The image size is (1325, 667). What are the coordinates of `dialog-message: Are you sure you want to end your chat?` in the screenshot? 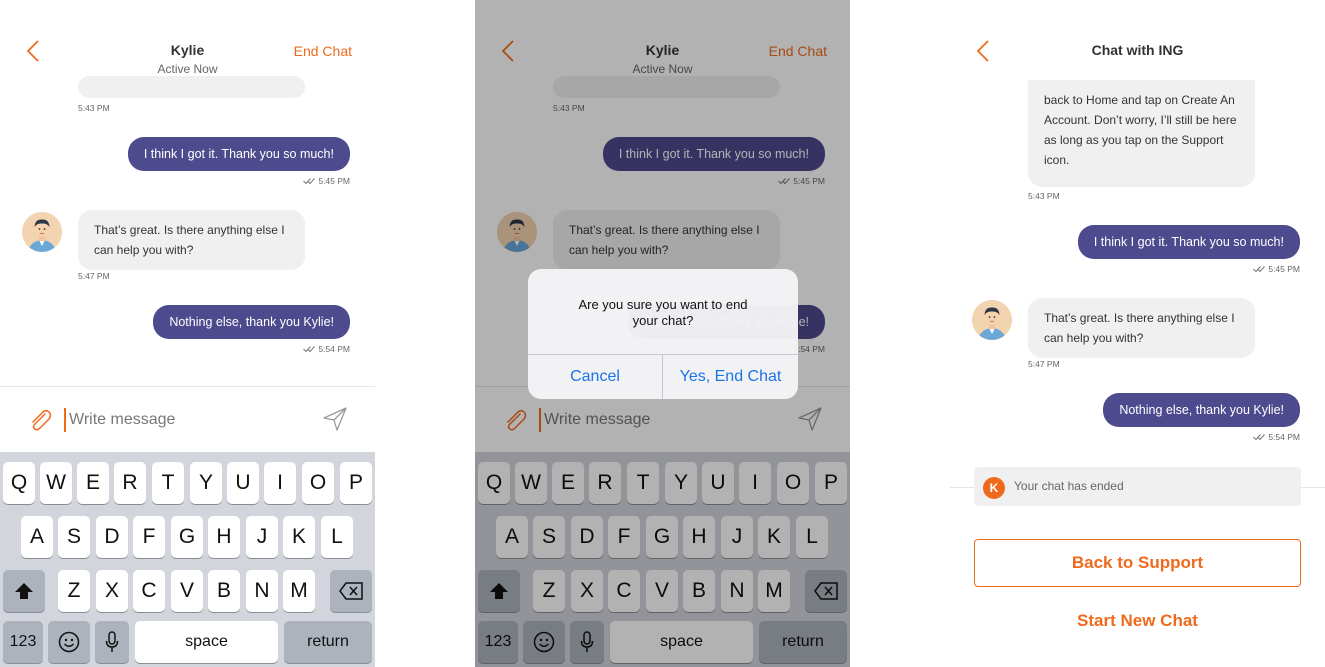 It's located at (663, 312).